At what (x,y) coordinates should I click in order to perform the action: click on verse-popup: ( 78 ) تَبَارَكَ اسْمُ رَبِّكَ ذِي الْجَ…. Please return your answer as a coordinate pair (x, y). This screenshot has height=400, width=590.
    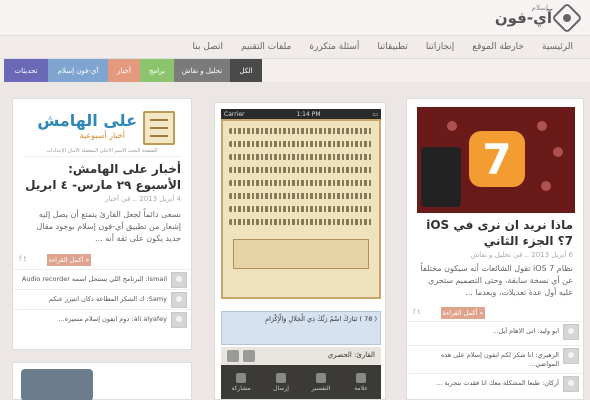
    Looking at the image, I should click on (301, 328).